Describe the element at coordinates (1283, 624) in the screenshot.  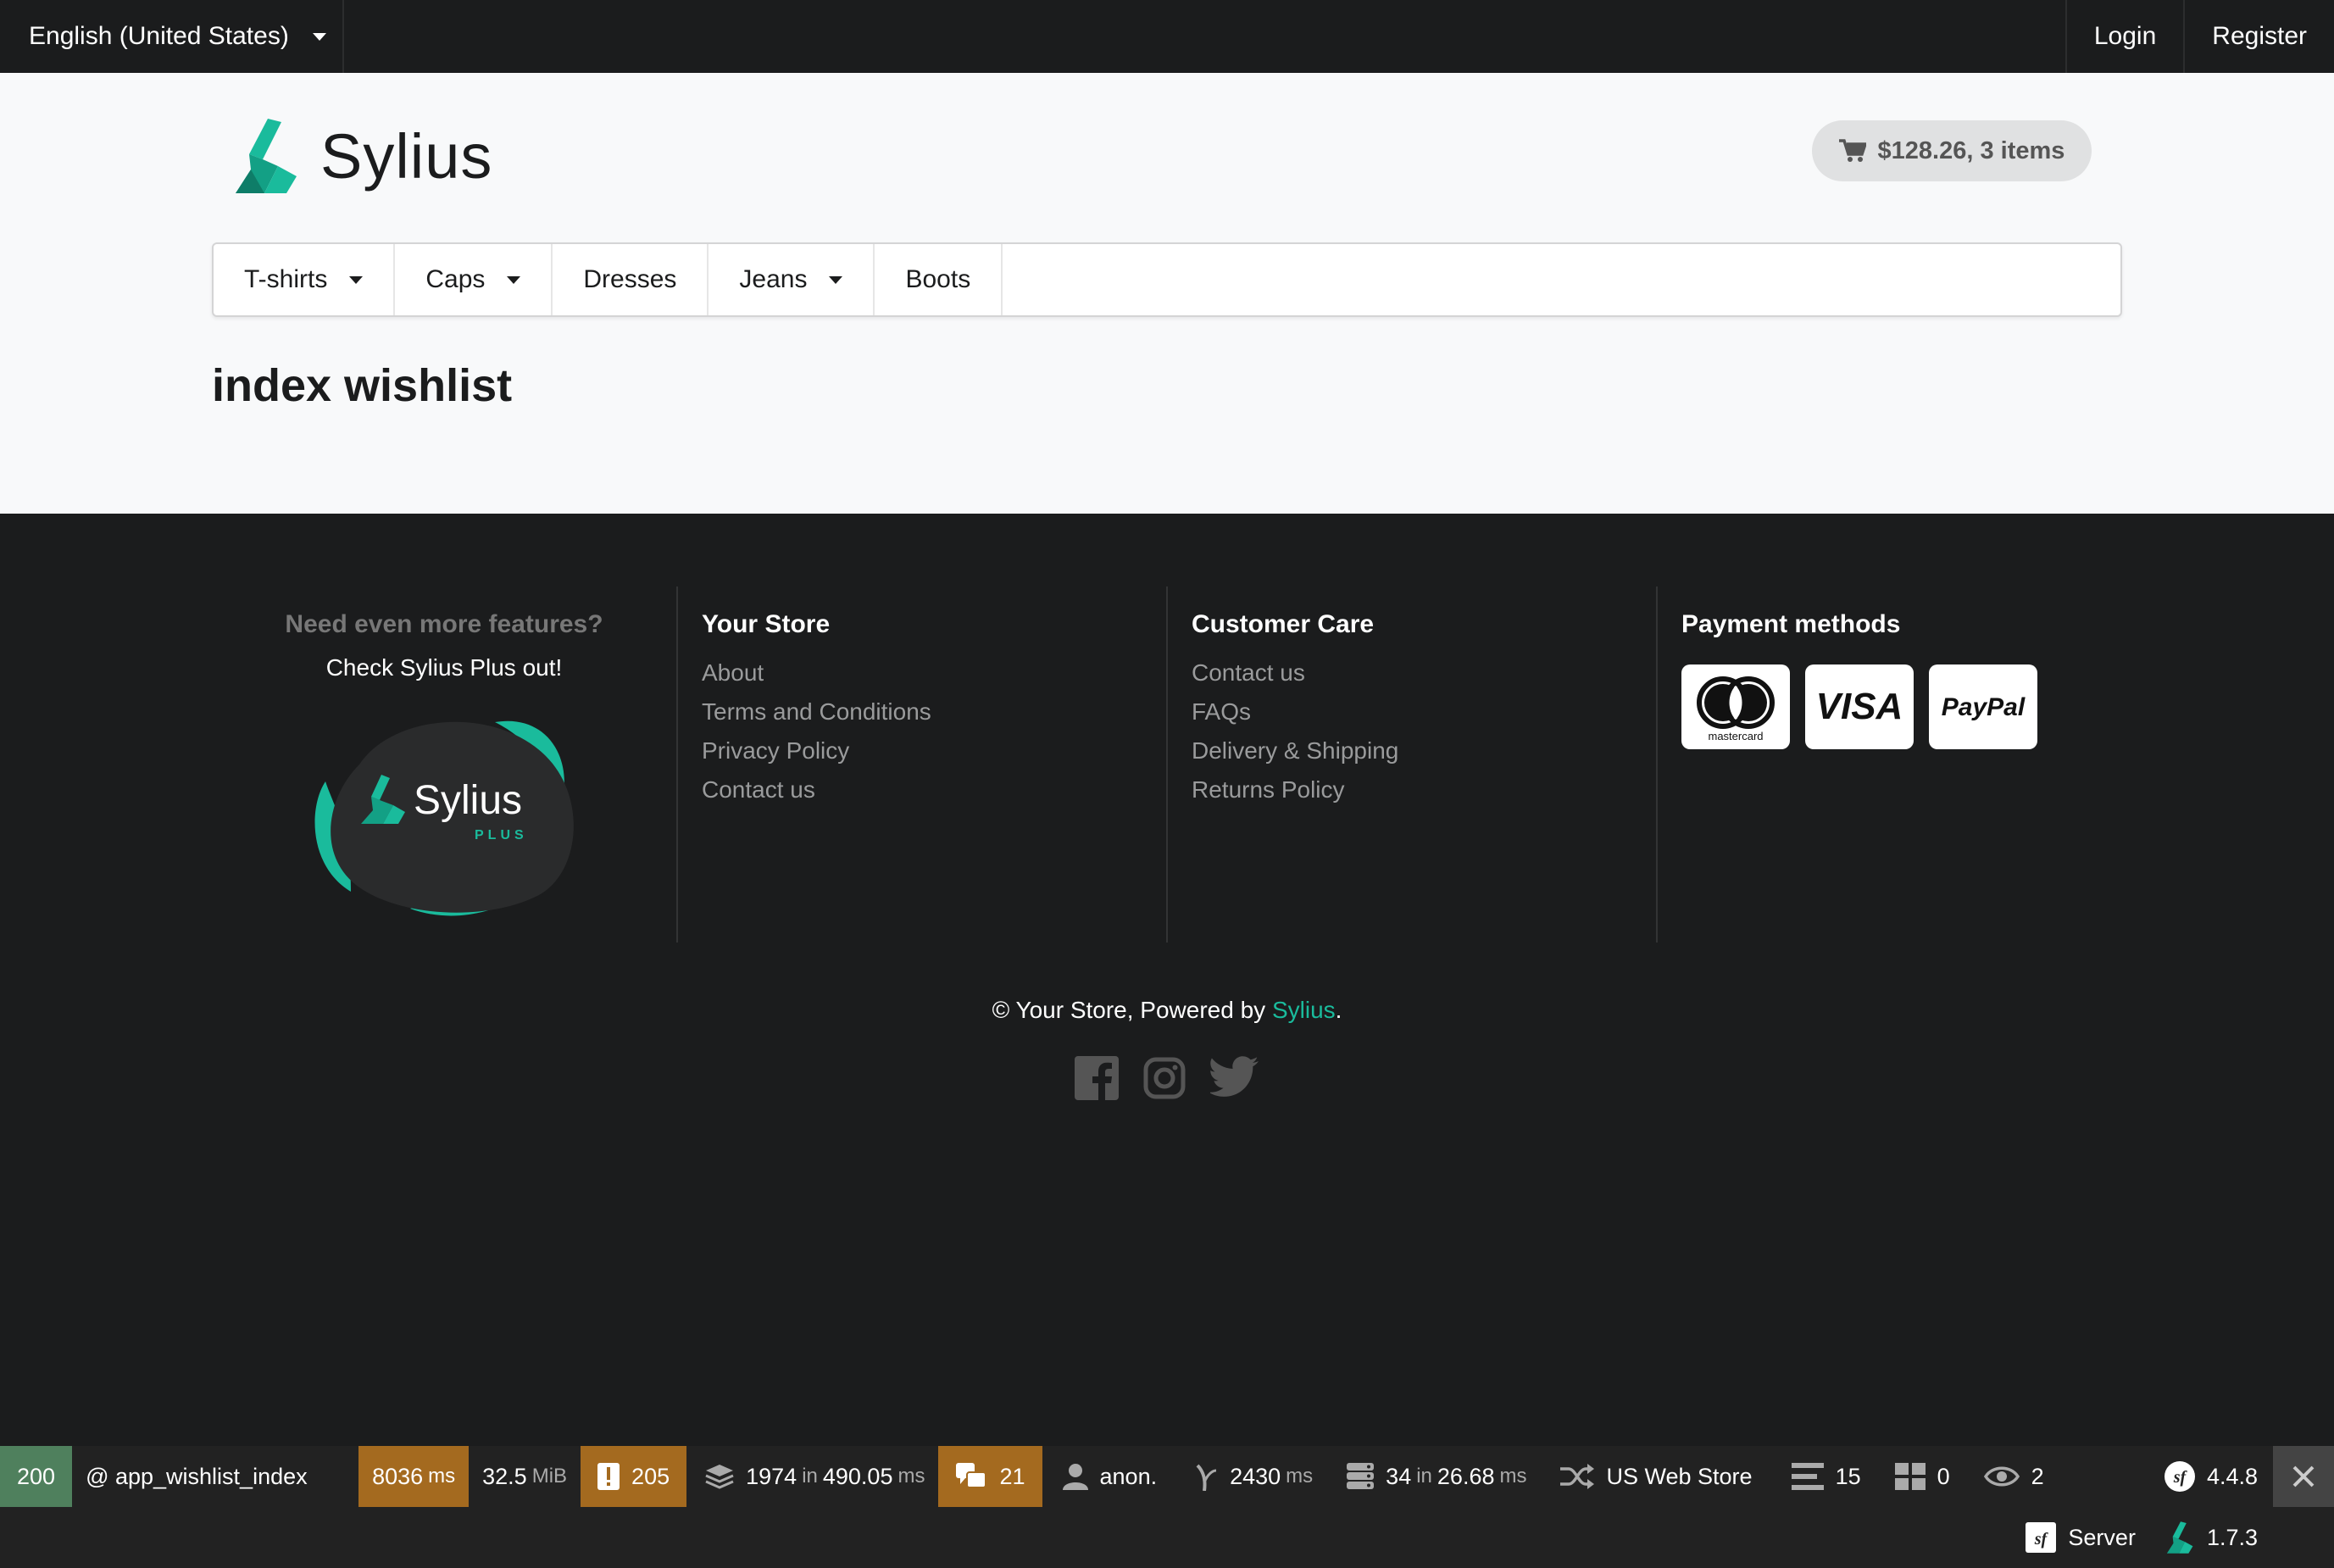
I see `customer-care-heading: Customer Care` at that location.